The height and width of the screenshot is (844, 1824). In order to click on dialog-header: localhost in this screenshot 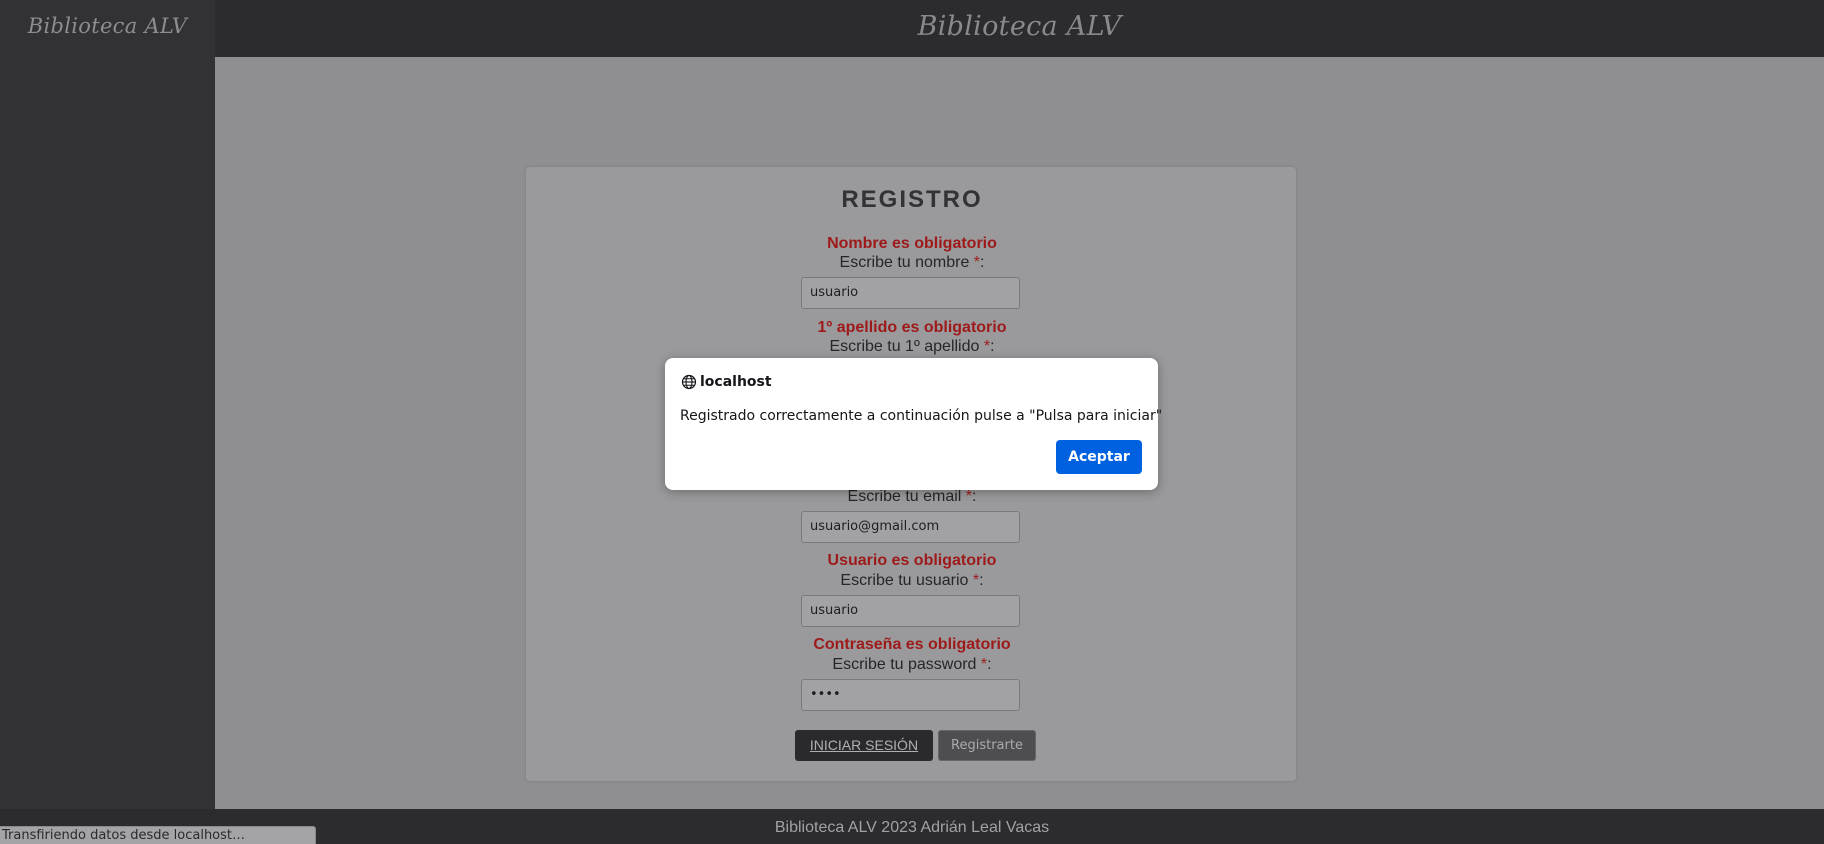, I will do `click(726, 382)`.